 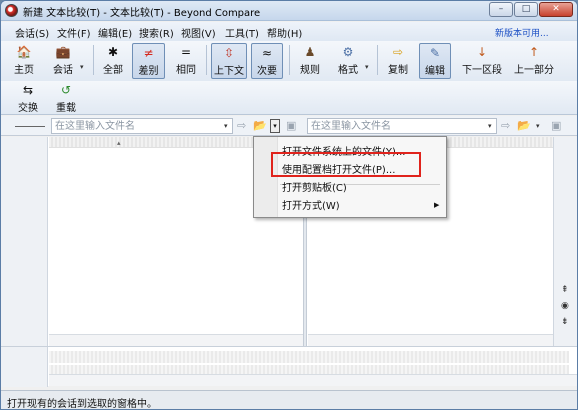 I want to click on arrow-down-icon: ↓, so click(x=482, y=52).